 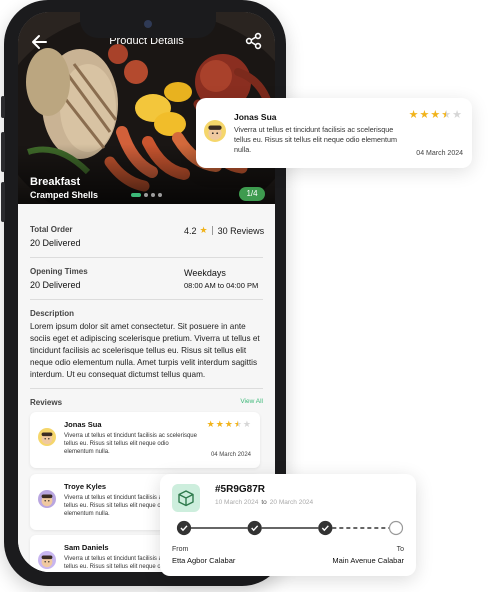 What do you see at coordinates (400, 549) in the screenshot?
I see `to-label: To` at bounding box center [400, 549].